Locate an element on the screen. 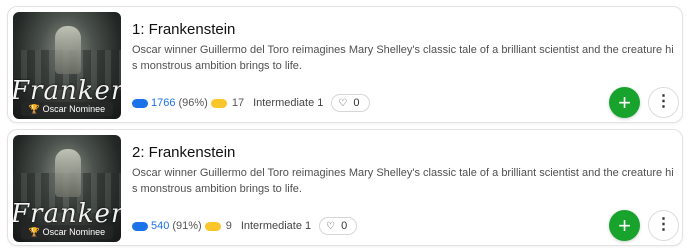 This screenshot has width=690, height=251. vote-percent: (96%) is located at coordinates (193, 103).